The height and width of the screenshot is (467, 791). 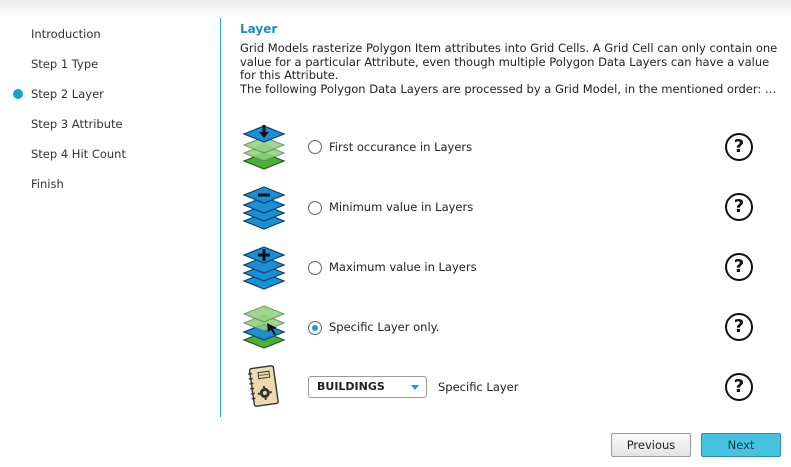 I want to click on step-layer: Step 2 Layer, so click(x=67, y=94).